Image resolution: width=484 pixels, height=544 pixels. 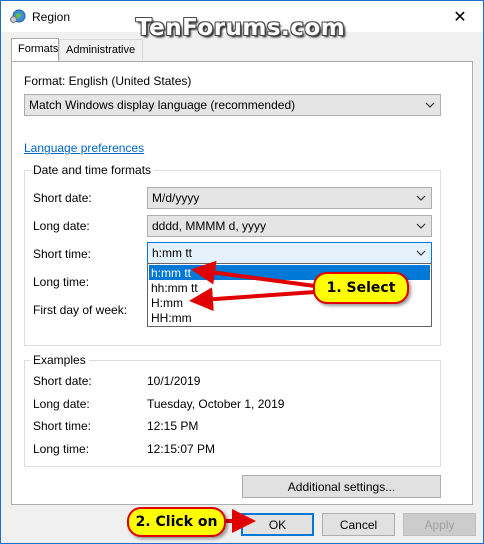 What do you see at coordinates (61, 282) in the screenshot?
I see `long-time-label: Long time:` at bounding box center [61, 282].